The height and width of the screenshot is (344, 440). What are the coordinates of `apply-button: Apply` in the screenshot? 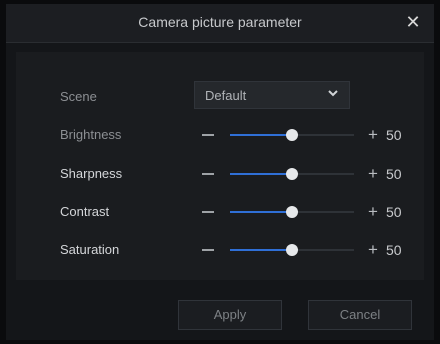 It's located at (230, 315).